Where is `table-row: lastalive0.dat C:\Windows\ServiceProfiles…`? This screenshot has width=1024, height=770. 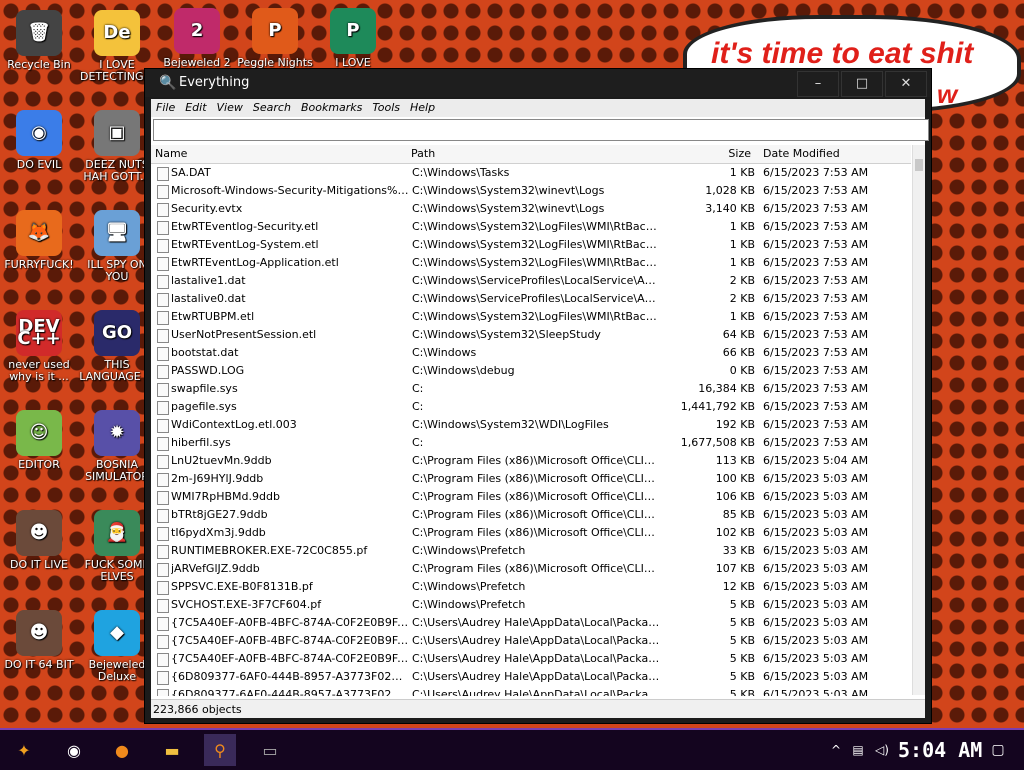
table-row: lastalive0.dat C:\Windows\ServiceProfiles… is located at coordinates (531, 299).